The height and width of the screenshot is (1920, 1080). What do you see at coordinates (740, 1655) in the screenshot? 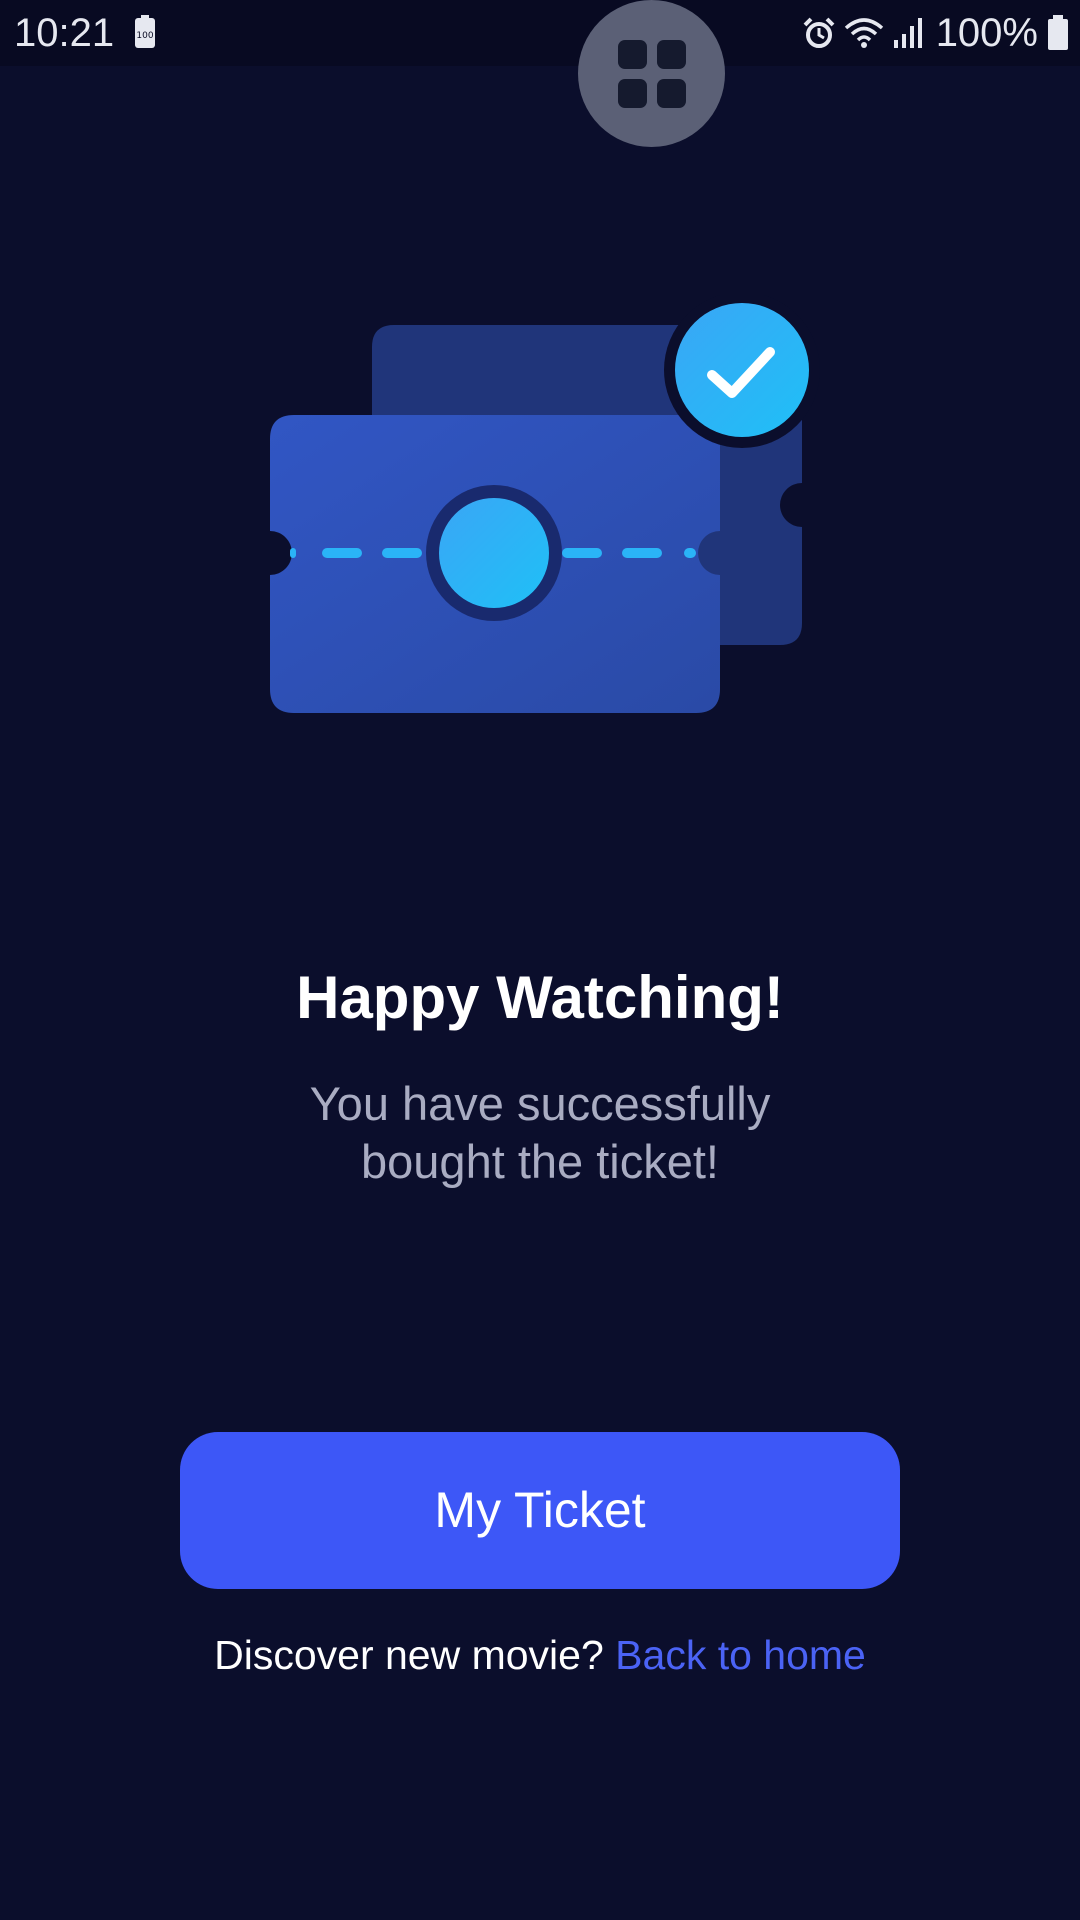
I see `back-to-home-link: Back to home` at bounding box center [740, 1655].